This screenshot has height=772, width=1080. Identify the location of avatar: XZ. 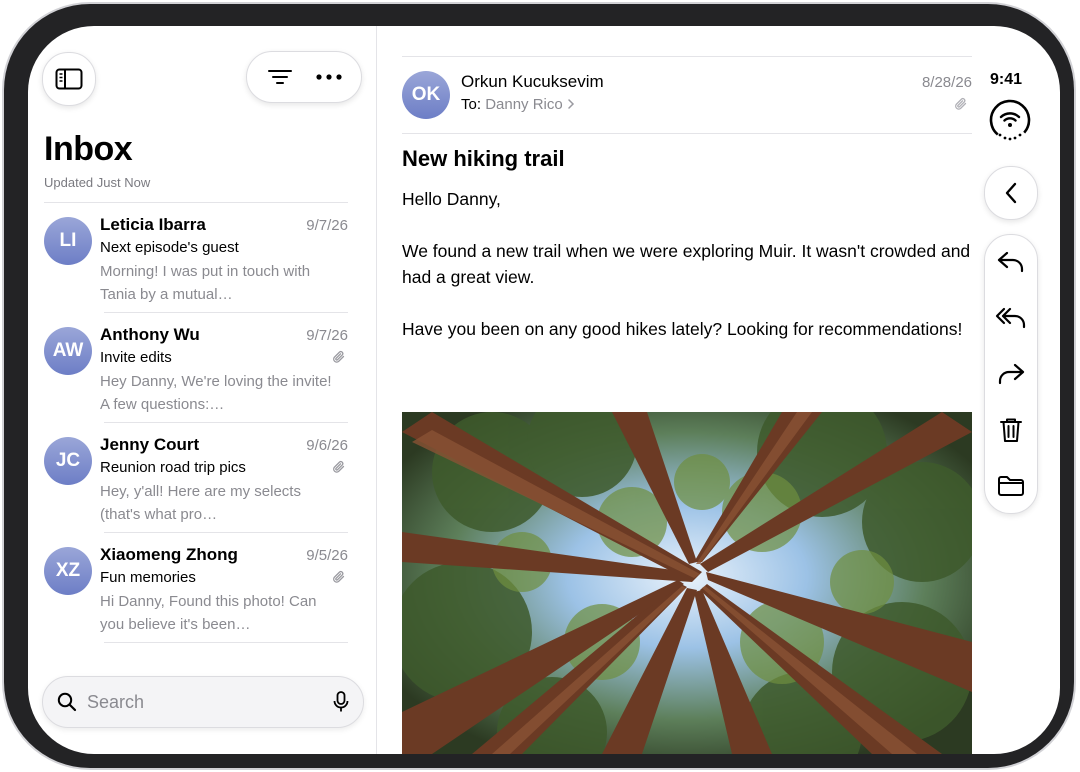
(68, 571).